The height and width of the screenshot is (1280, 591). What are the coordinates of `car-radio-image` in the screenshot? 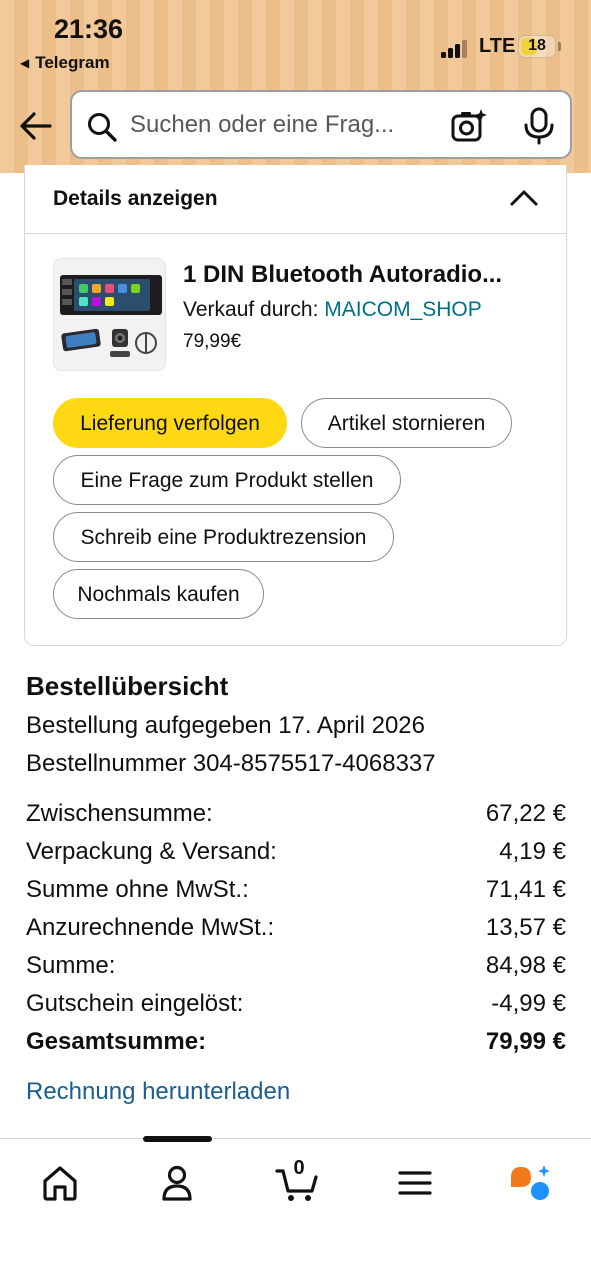 It's located at (109, 314).